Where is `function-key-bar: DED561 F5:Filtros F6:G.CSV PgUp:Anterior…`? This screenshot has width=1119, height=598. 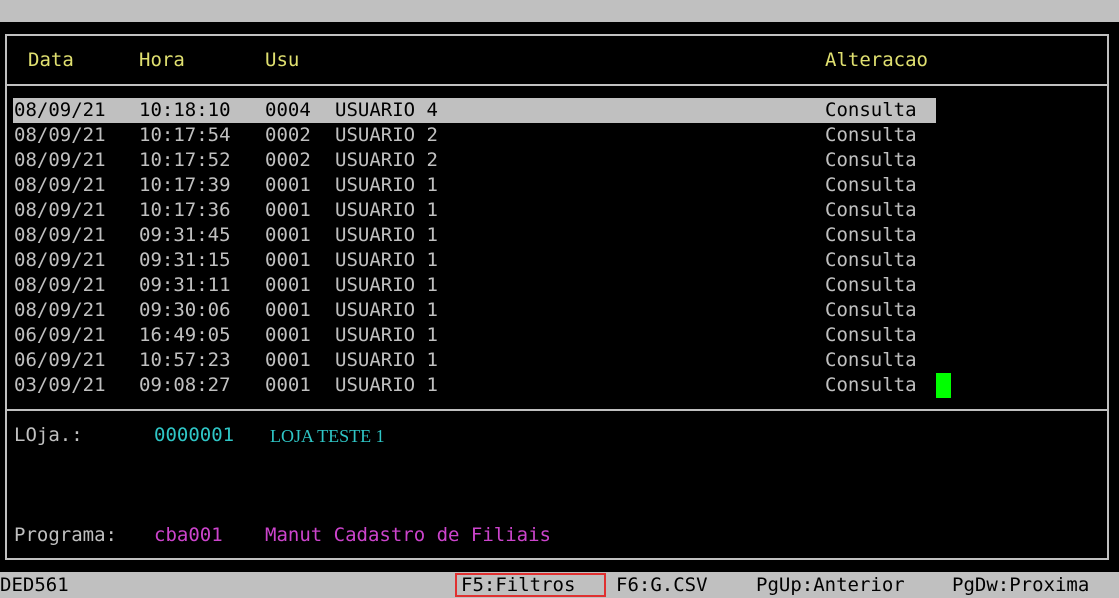
function-key-bar: DED561 F5:Filtros F6:G.CSV PgUp:Anterior… is located at coordinates (559, 585).